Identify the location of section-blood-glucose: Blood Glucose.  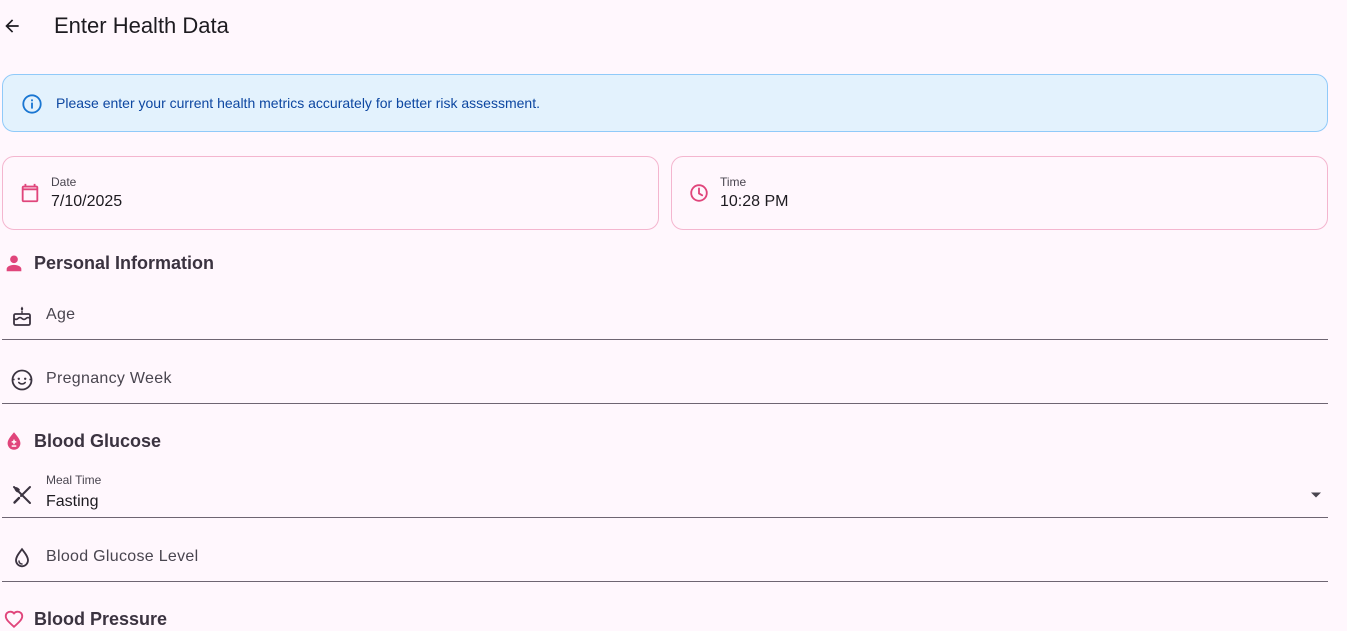
(81, 441).